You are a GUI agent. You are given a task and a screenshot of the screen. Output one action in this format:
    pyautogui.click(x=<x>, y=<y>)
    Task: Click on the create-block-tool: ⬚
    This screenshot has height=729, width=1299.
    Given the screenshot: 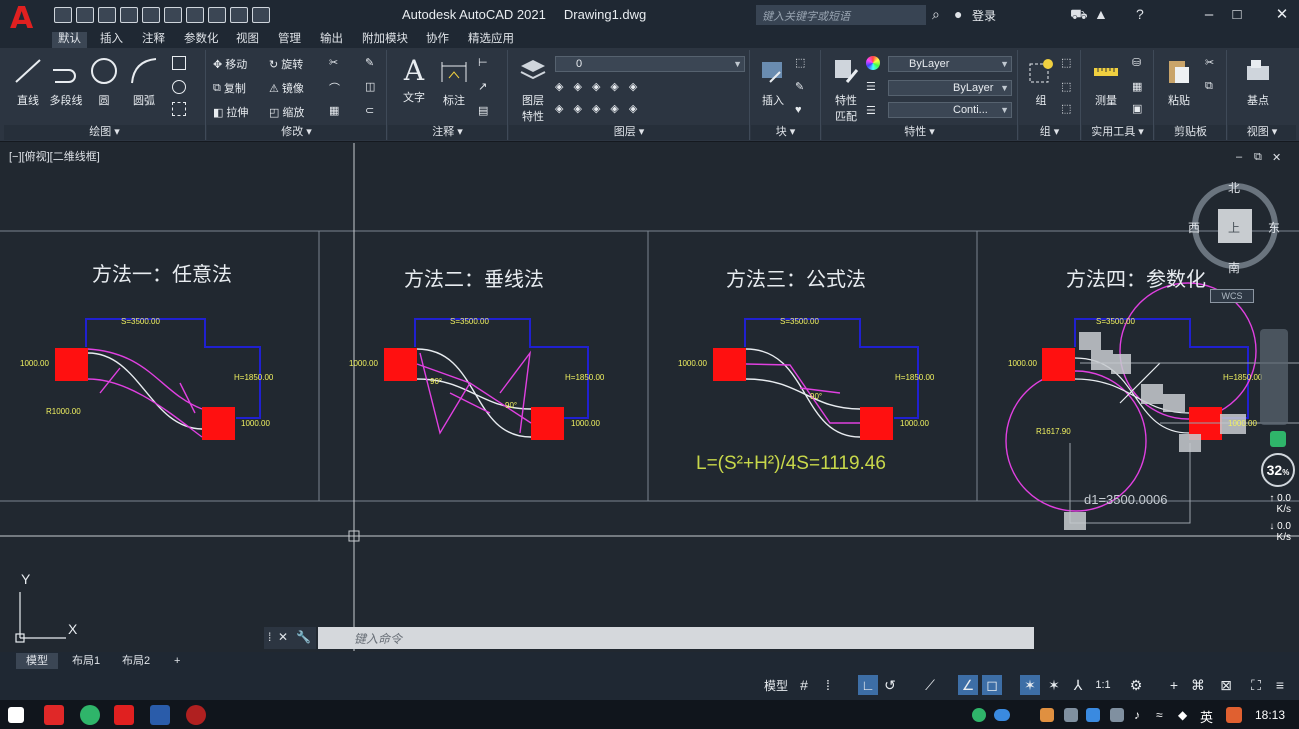 What is the action you would take?
    pyautogui.click(x=800, y=62)
    